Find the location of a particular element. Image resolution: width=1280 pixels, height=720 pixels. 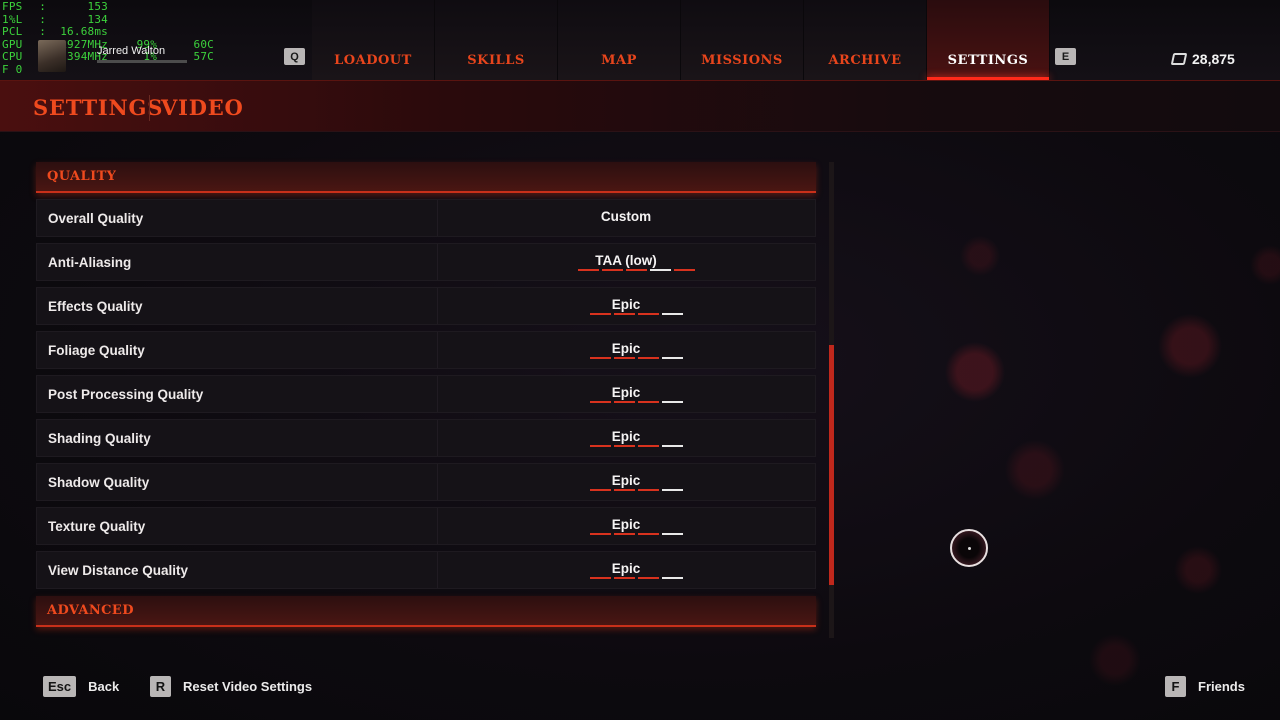

perf-key: PCL is located at coordinates (12, 31).